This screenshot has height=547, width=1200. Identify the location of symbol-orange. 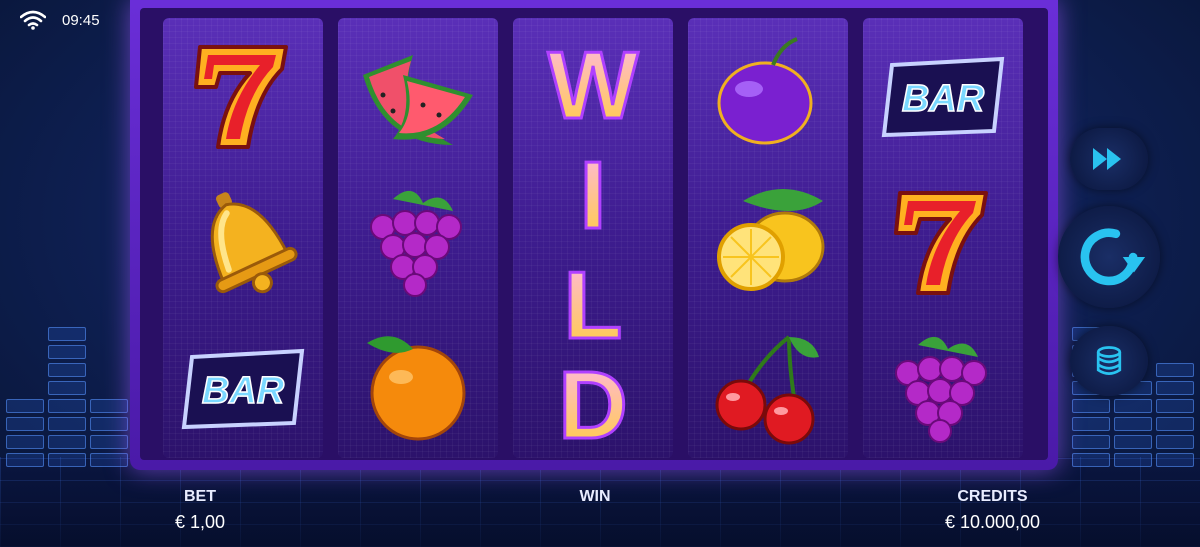
(418, 387).